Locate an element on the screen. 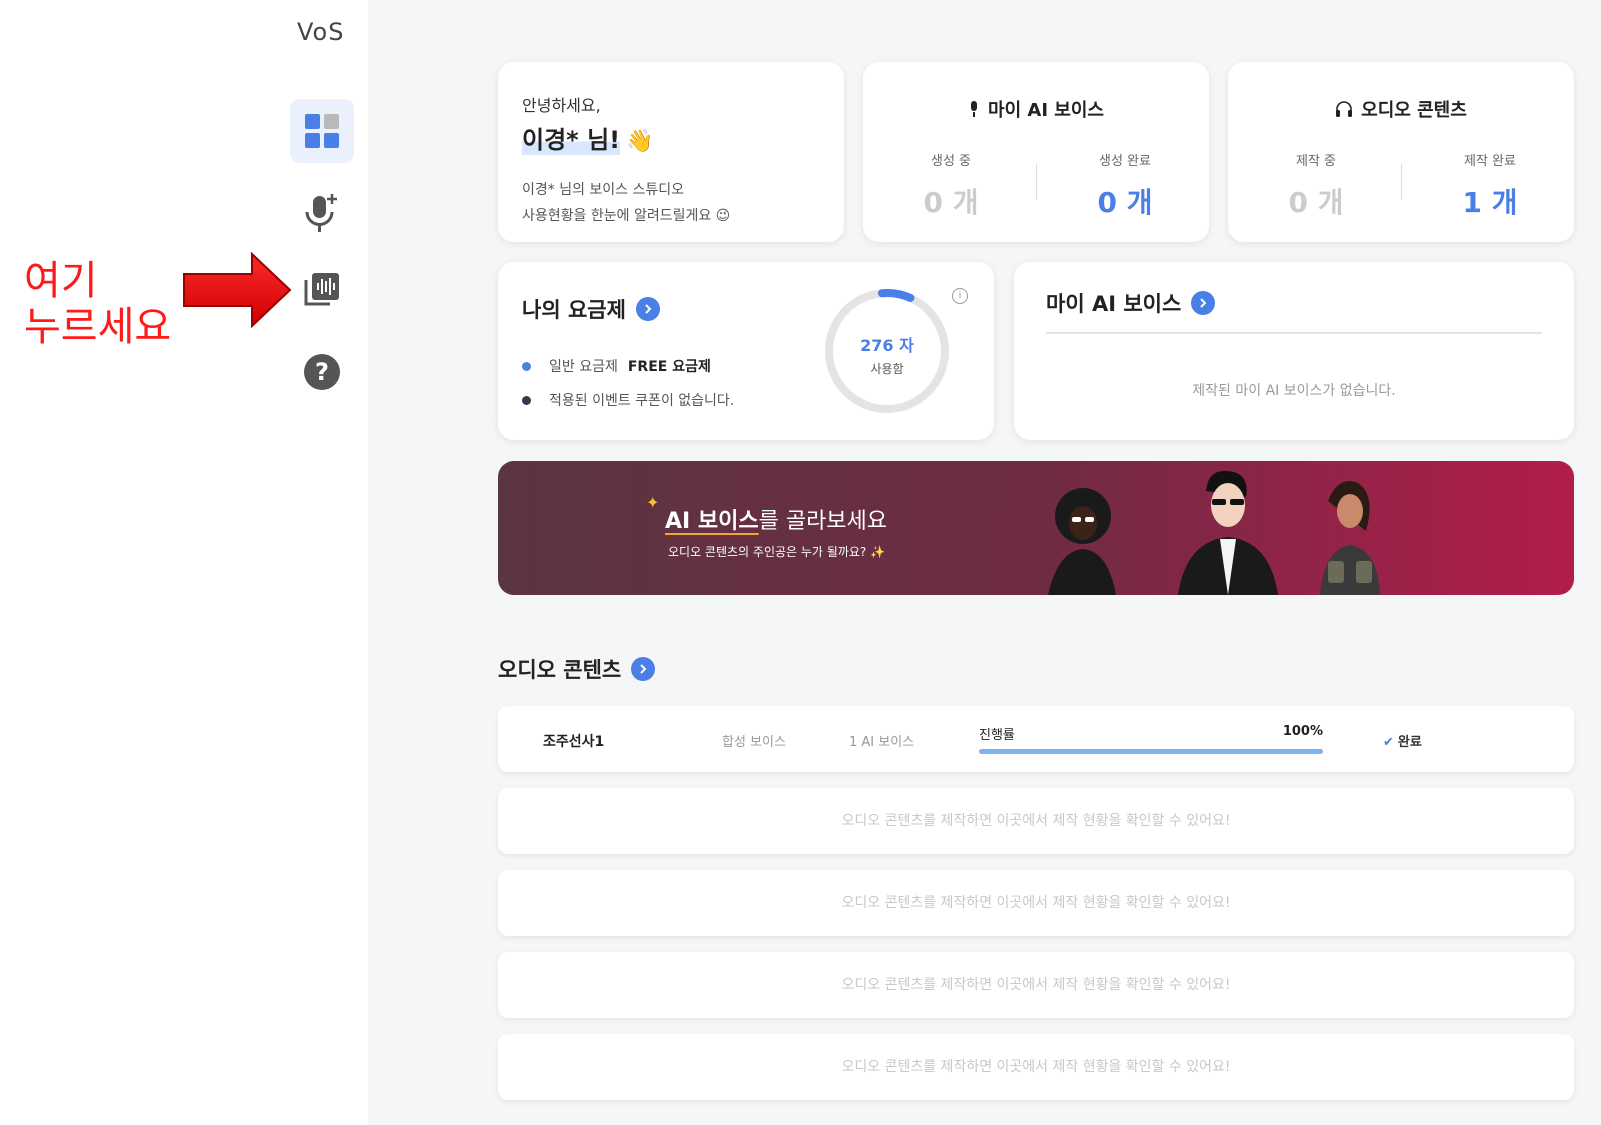 This screenshot has height=1125, width=1601. mic-plus-icon is located at coordinates (321, 213).